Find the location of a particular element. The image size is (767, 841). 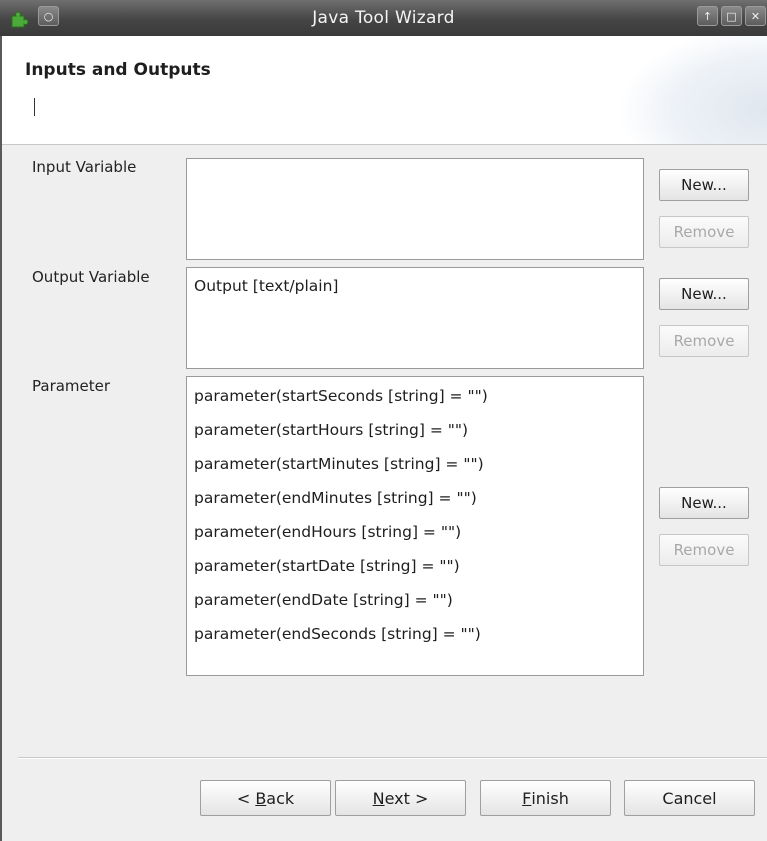

list-item: parameter(endHours [string] = "") is located at coordinates (415, 532).